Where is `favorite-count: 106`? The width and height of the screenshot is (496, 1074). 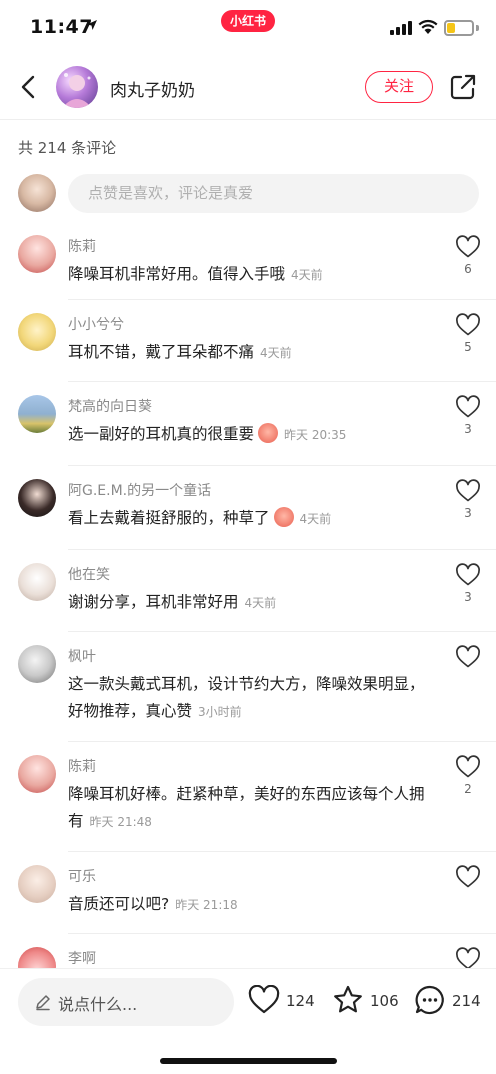 favorite-count: 106 is located at coordinates (384, 1001).